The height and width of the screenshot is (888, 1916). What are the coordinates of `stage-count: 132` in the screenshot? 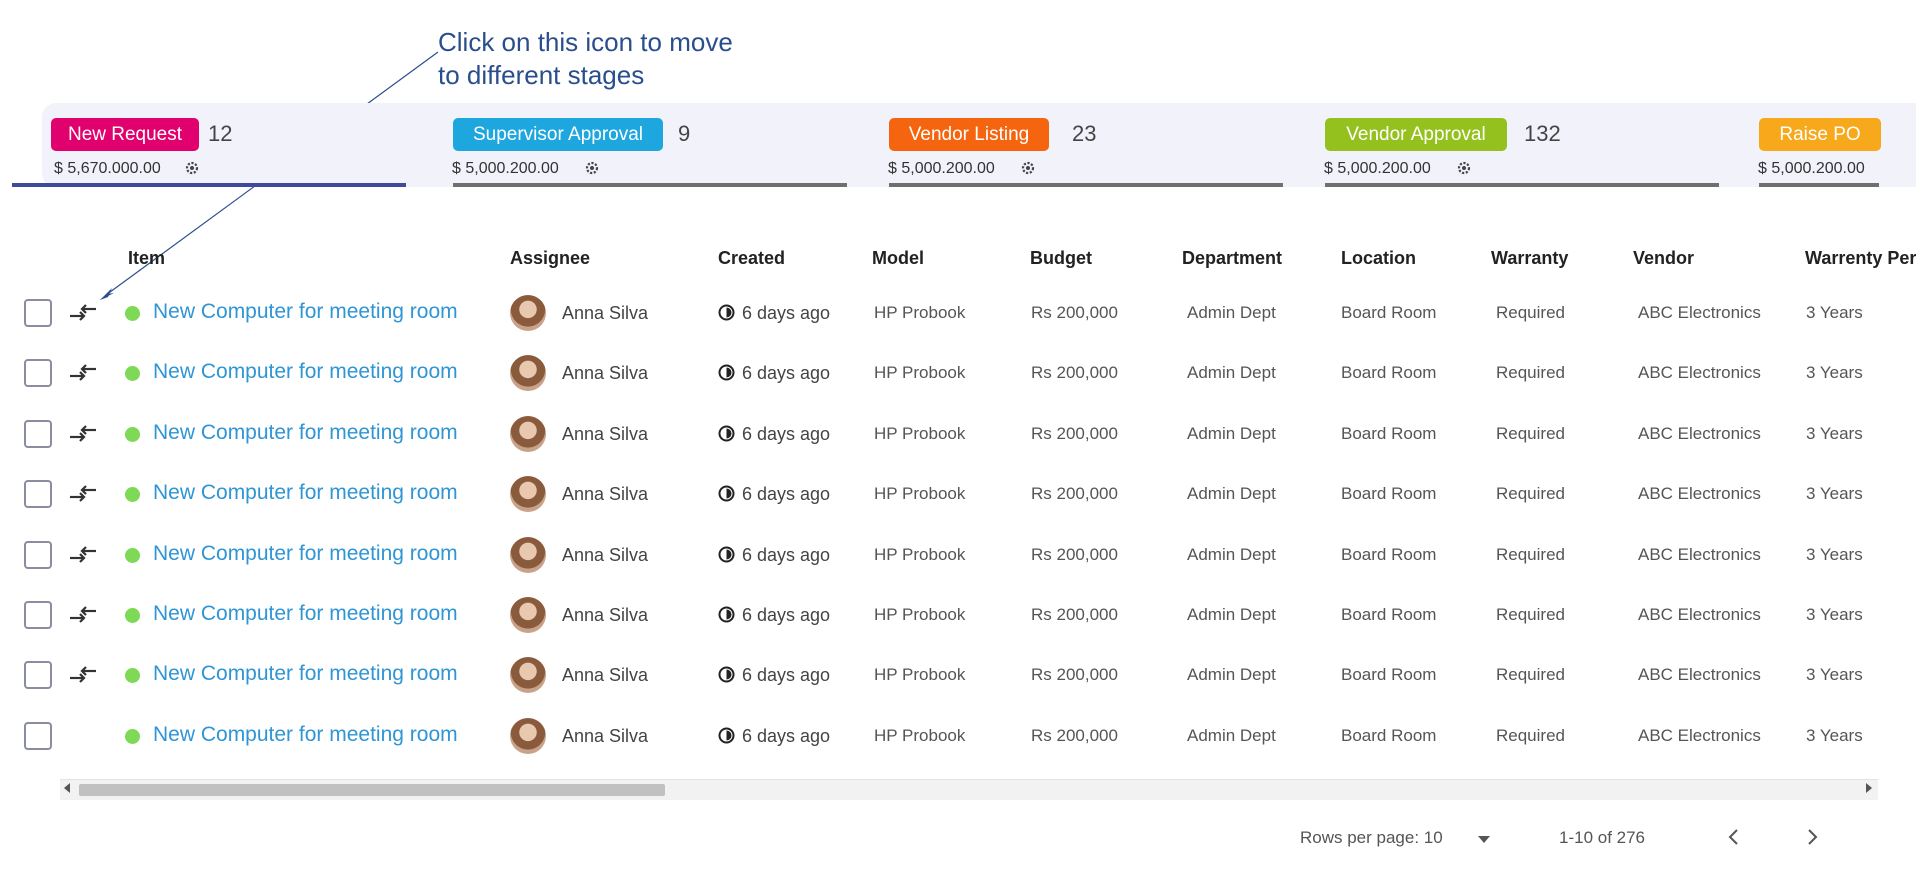 It's located at (1542, 133).